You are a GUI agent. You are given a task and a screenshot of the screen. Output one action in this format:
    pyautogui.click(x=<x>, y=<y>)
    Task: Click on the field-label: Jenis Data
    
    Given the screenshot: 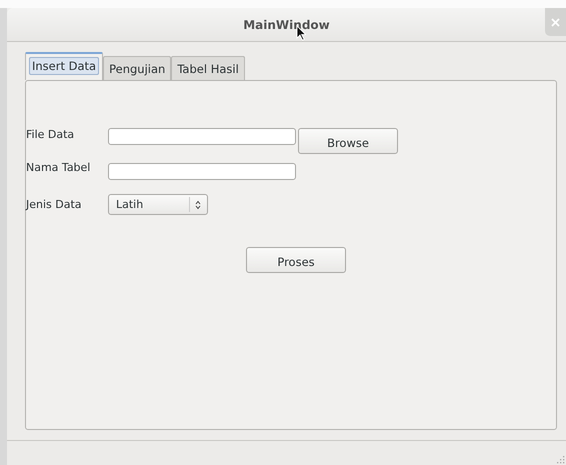 What is the action you would take?
    pyautogui.click(x=54, y=204)
    